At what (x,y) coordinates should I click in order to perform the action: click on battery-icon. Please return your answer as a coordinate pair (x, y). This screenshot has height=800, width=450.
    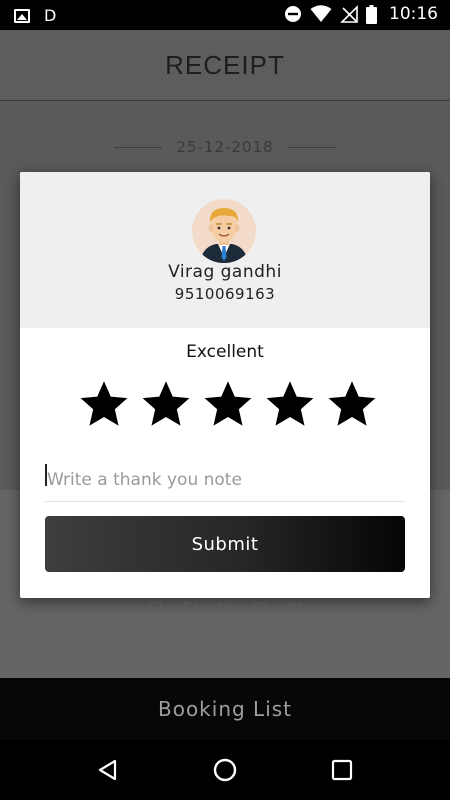
    Looking at the image, I should click on (371, 14).